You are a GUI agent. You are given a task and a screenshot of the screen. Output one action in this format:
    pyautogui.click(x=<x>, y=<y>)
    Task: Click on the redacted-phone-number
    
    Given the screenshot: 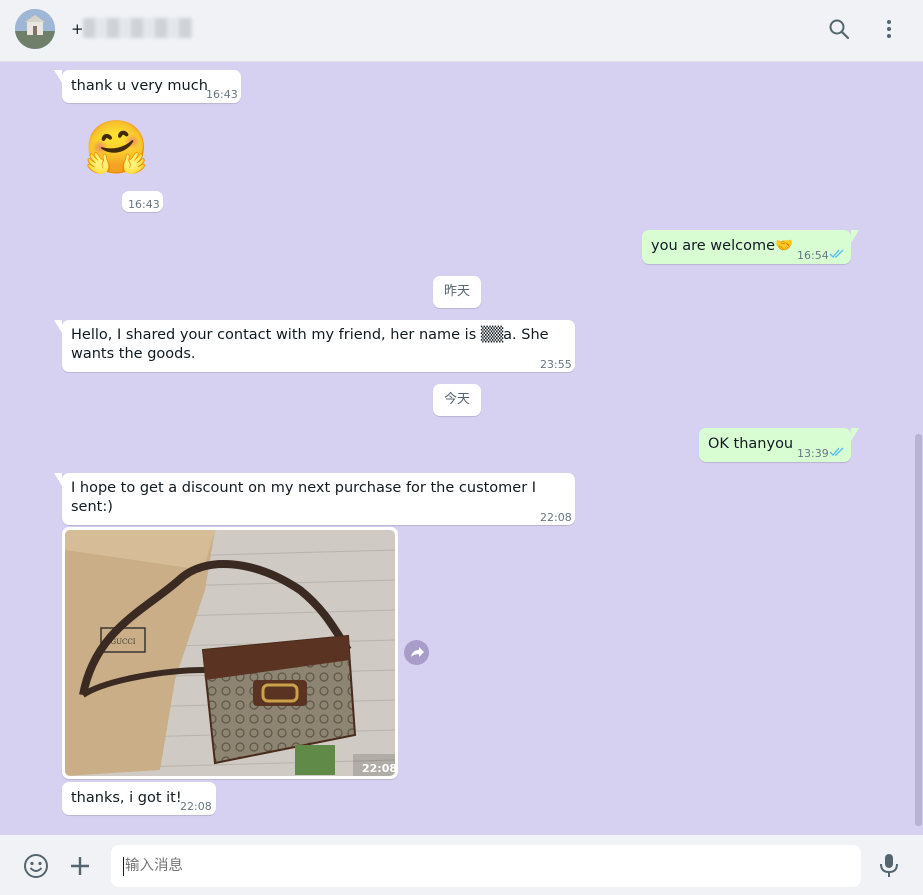 What is the action you would take?
    pyautogui.click(x=138, y=28)
    